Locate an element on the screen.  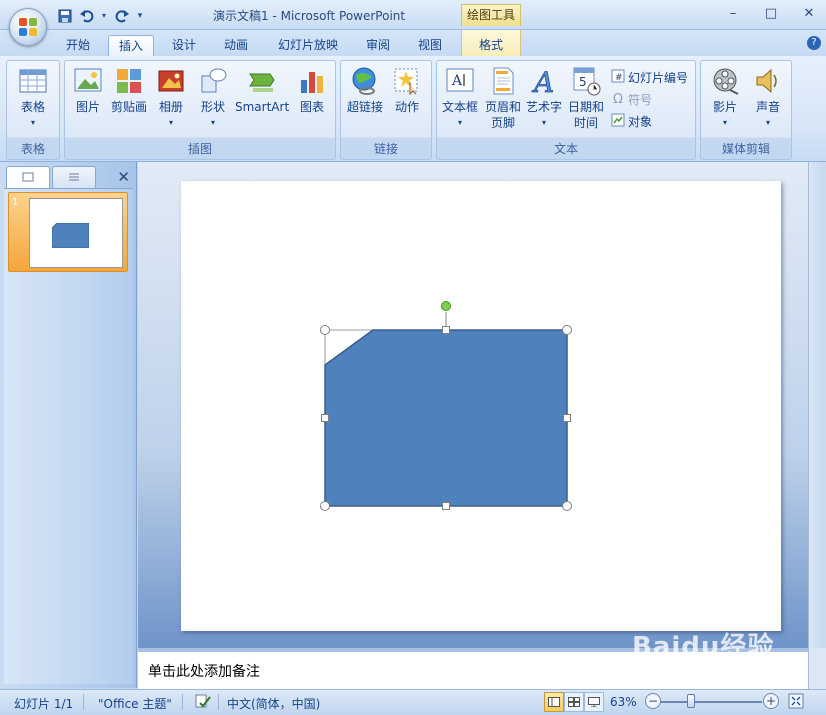
resize-handle-top is located at coordinates (446, 330).